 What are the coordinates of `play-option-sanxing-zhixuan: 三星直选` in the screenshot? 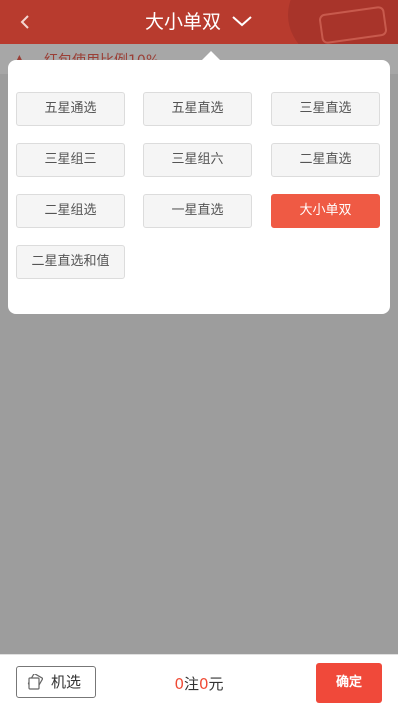 It's located at (325, 109).